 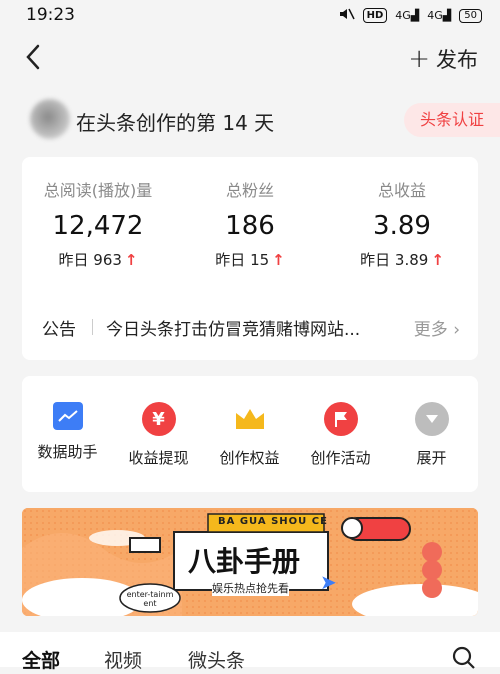 What do you see at coordinates (158, 458) in the screenshot?
I see `tool-label: 收益提现` at bounding box center [158, 458].